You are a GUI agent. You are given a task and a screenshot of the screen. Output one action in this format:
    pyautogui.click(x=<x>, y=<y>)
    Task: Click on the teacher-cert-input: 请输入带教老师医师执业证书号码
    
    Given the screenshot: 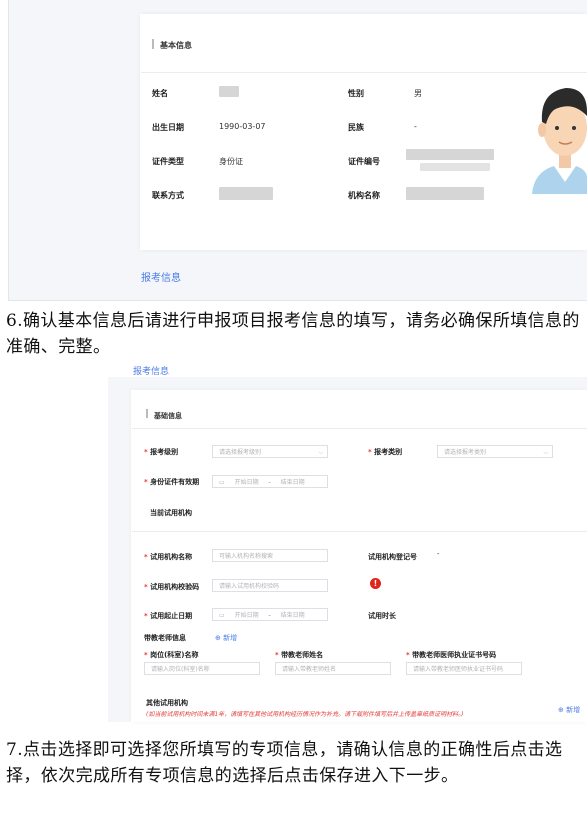 What is the action you would take?
    pyautogui.click(x=464, y=668)
    